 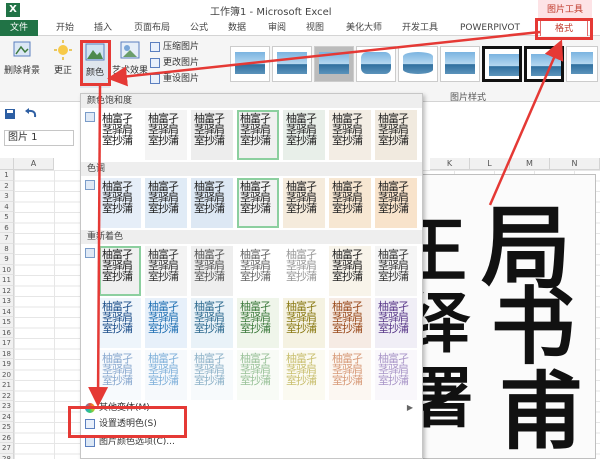 What do you see at coordinates (526, 122) in the screenshot?
I see `arrow-to-format-tab` at bounding box center [526, 122].